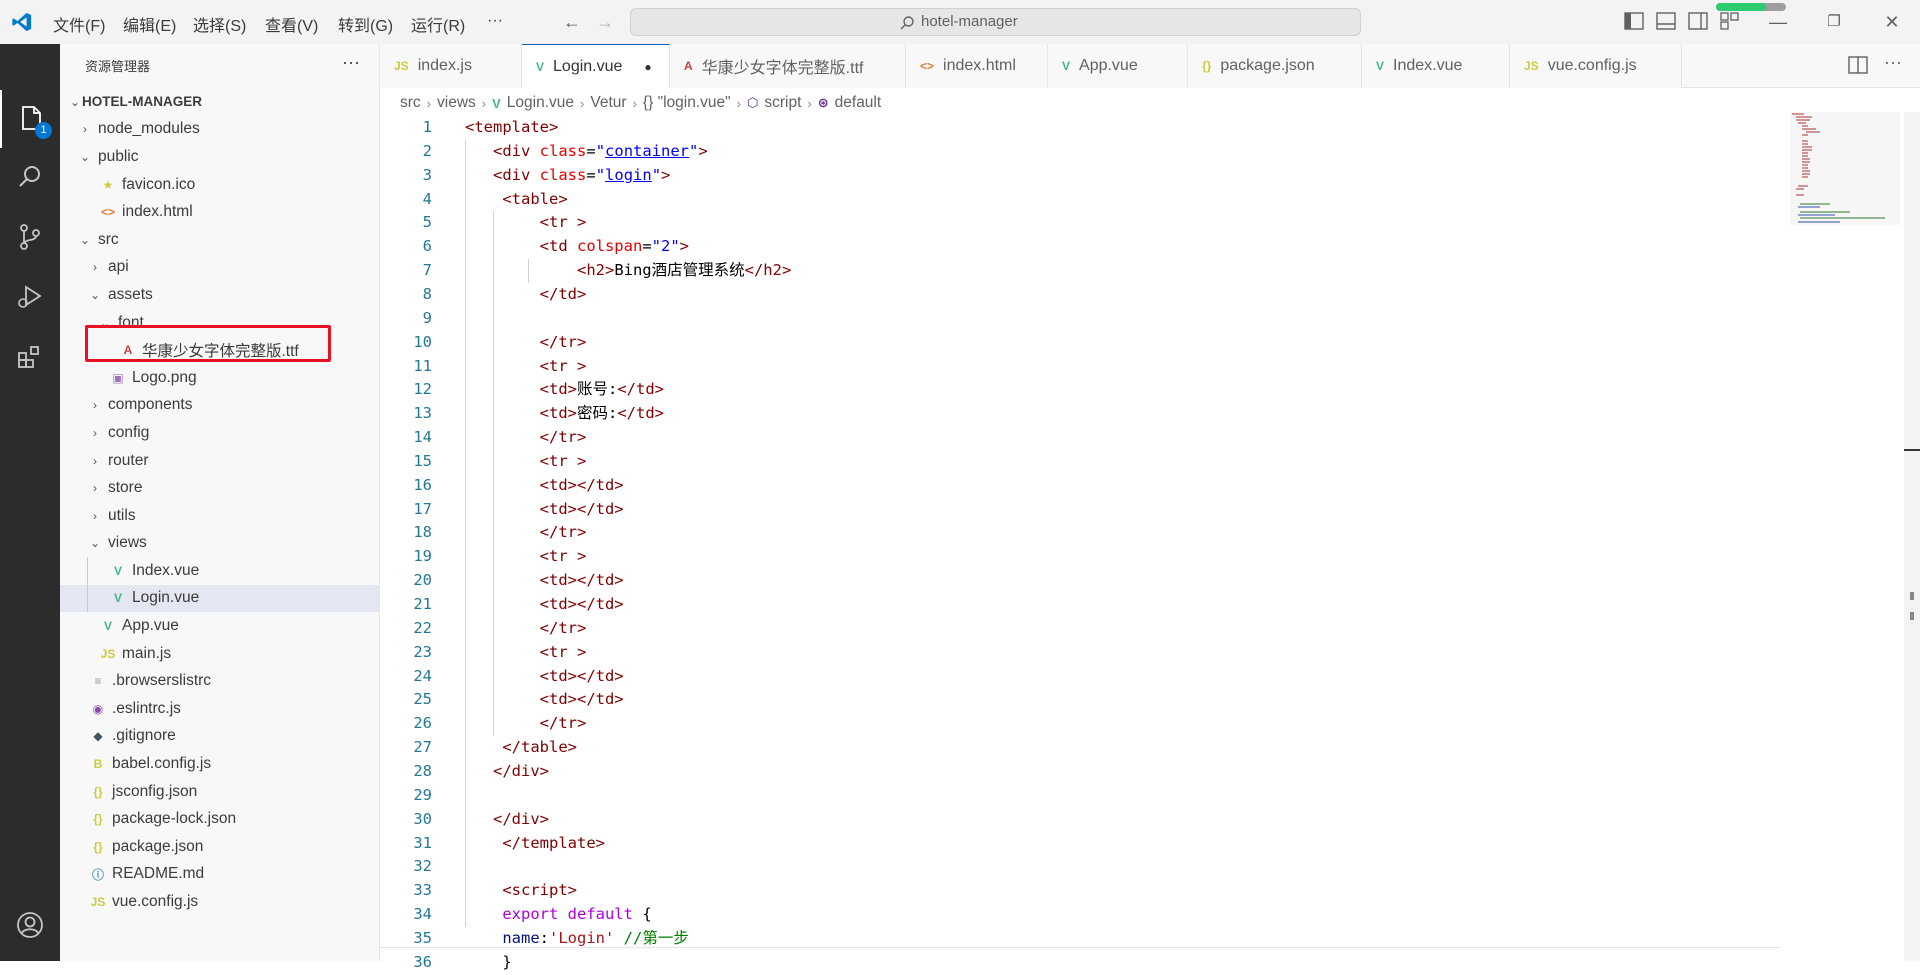  What do you see at coordinates (540, 103) in the screenshot?
I see `breadcrumb-item: Login.vue` at bounding box center [540, 103].